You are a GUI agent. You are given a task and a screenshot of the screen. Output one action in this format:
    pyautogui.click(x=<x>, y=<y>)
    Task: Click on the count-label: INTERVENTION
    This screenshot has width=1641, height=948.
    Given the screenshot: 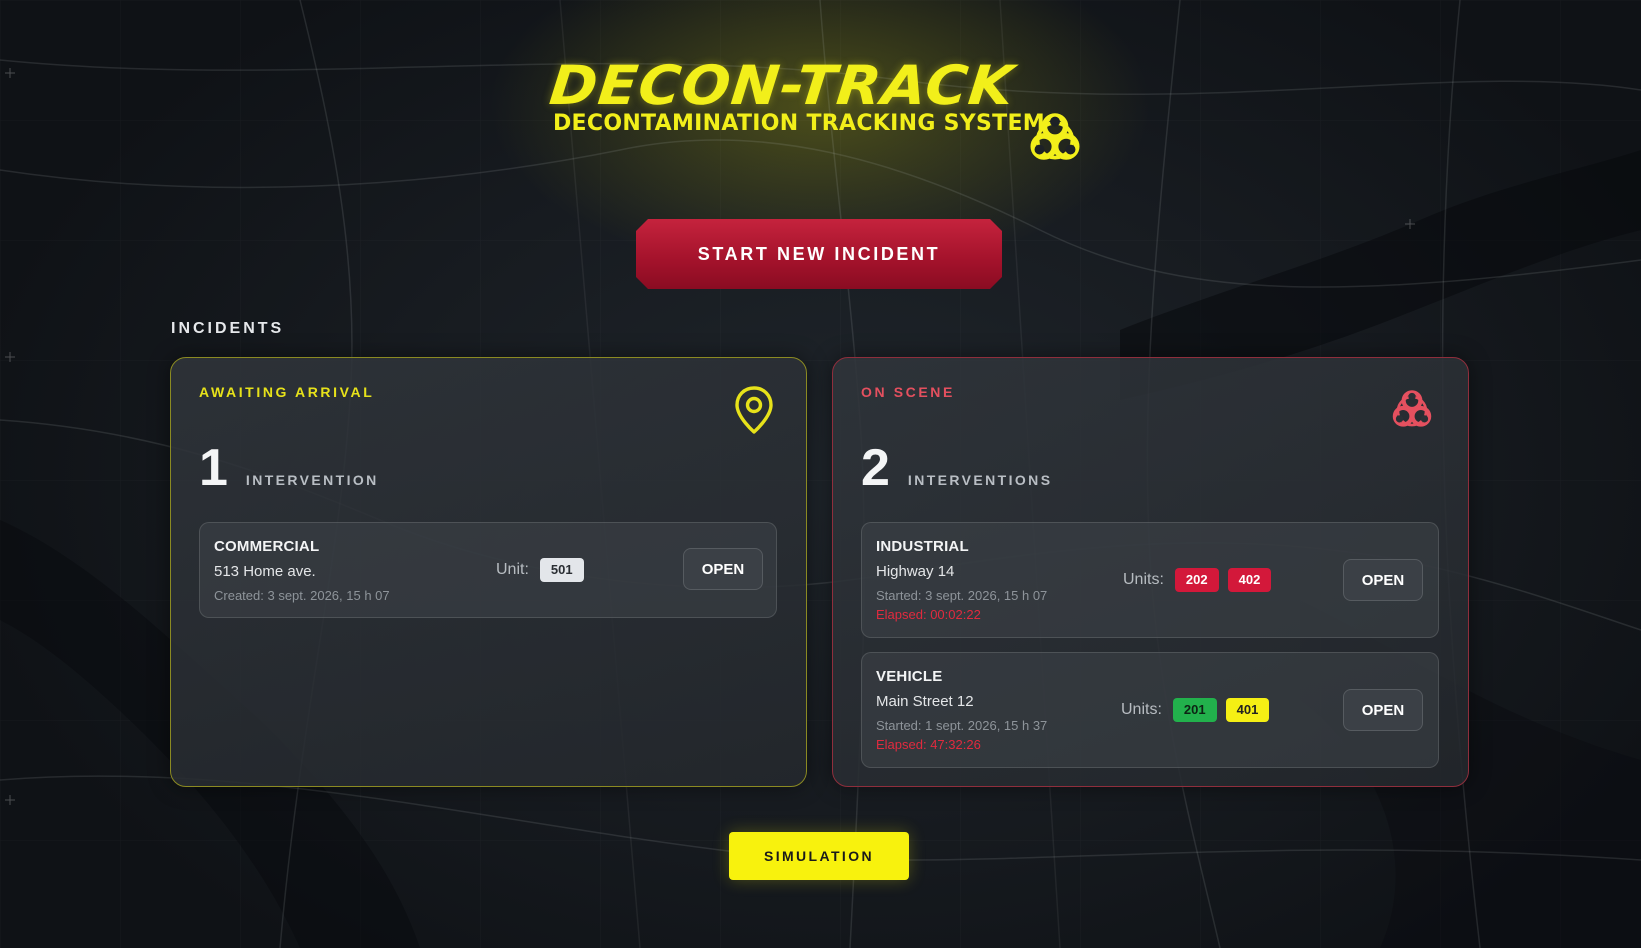 What is the action you would take?
    pyautogui.click(x=312, y=480)
    